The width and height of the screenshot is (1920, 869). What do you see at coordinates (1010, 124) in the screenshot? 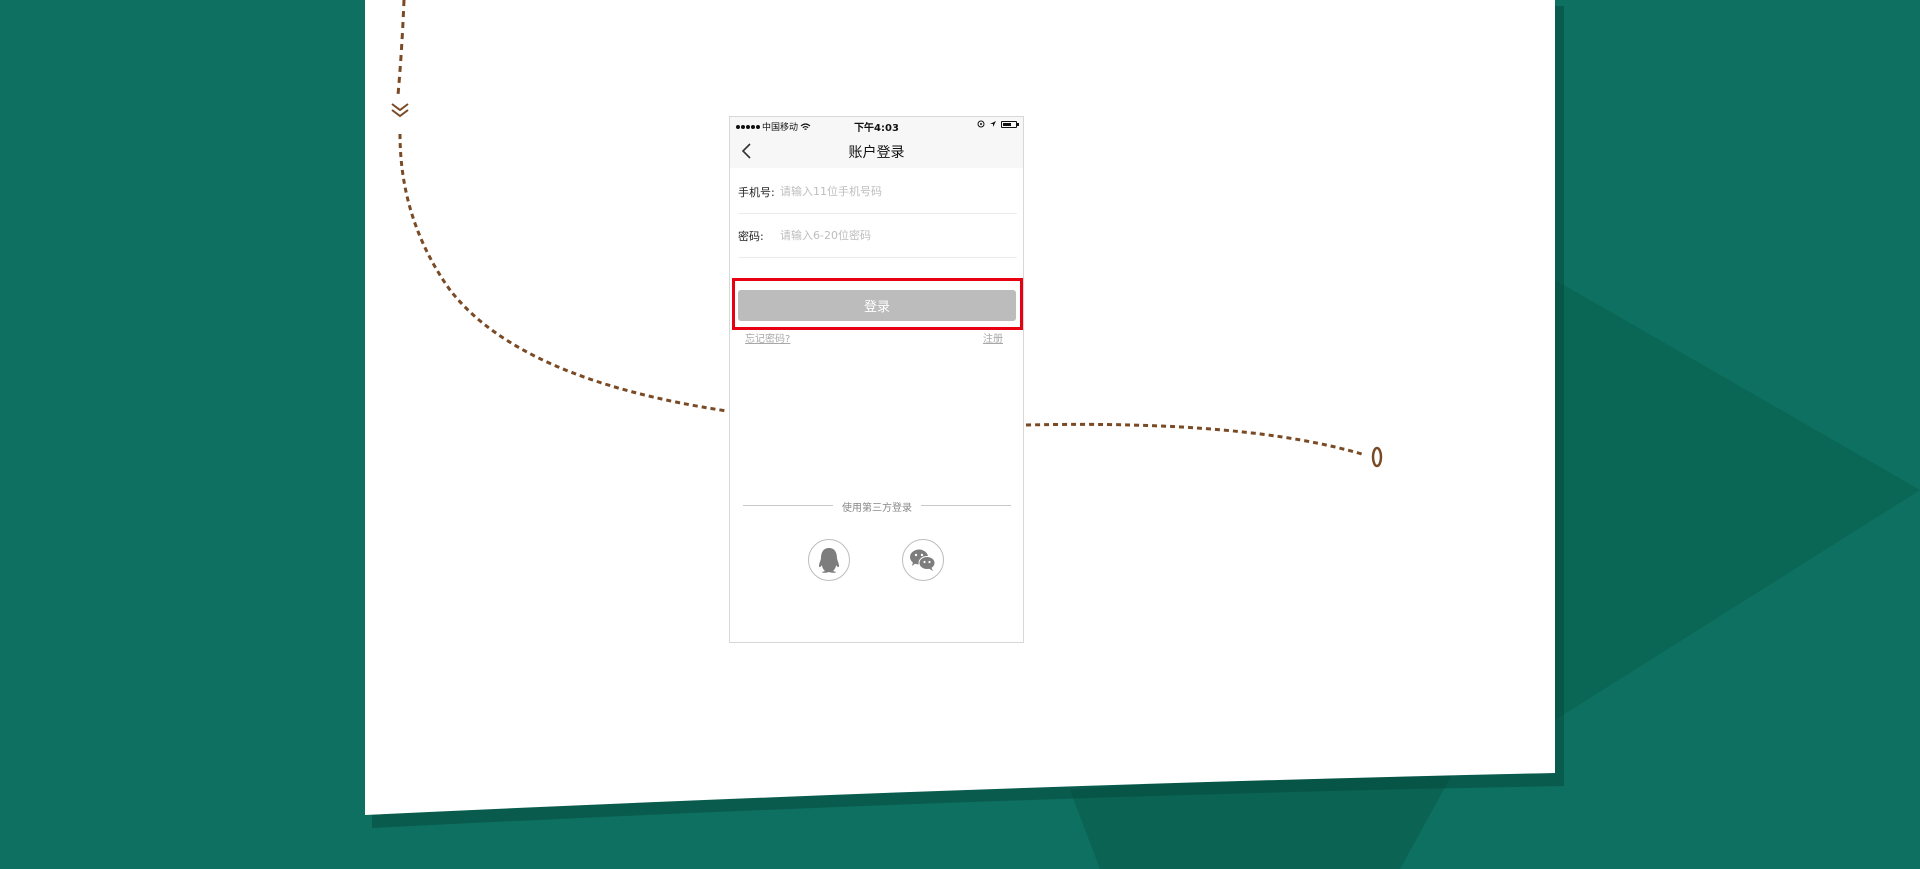
I see `battery-icon` at bounding box center [1010, 124].